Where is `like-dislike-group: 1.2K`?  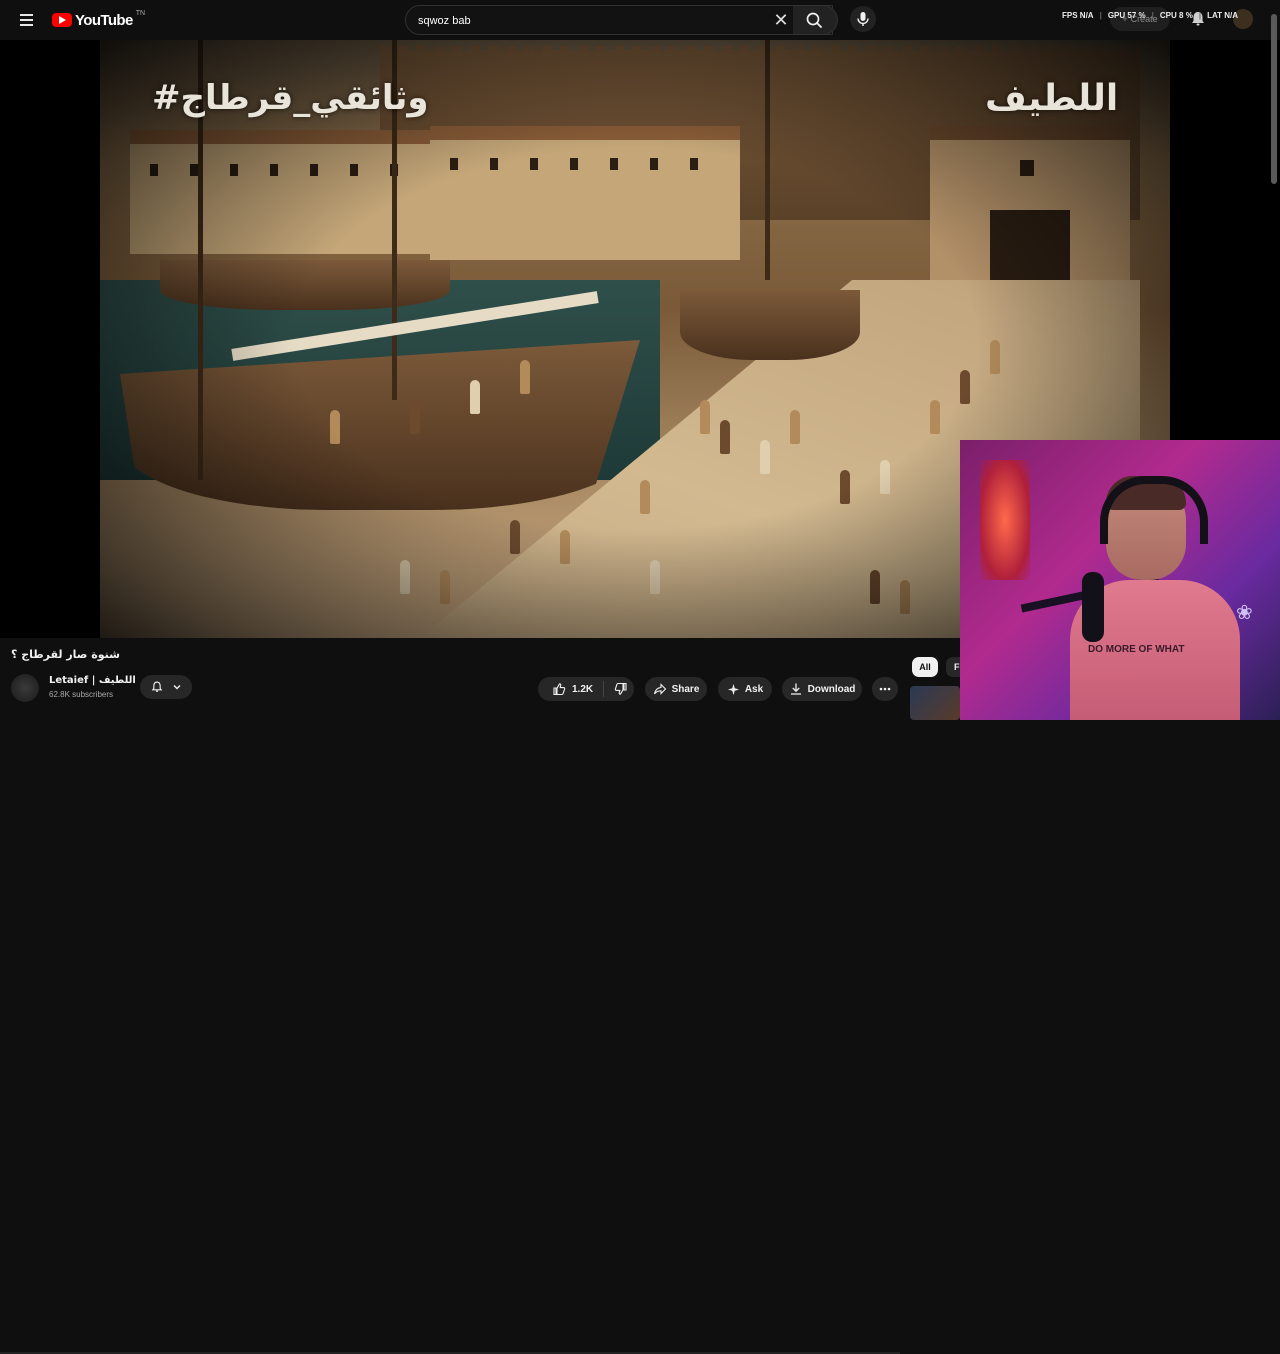 like-dislike-group: 1.2K is located at coordinates (586, 689).